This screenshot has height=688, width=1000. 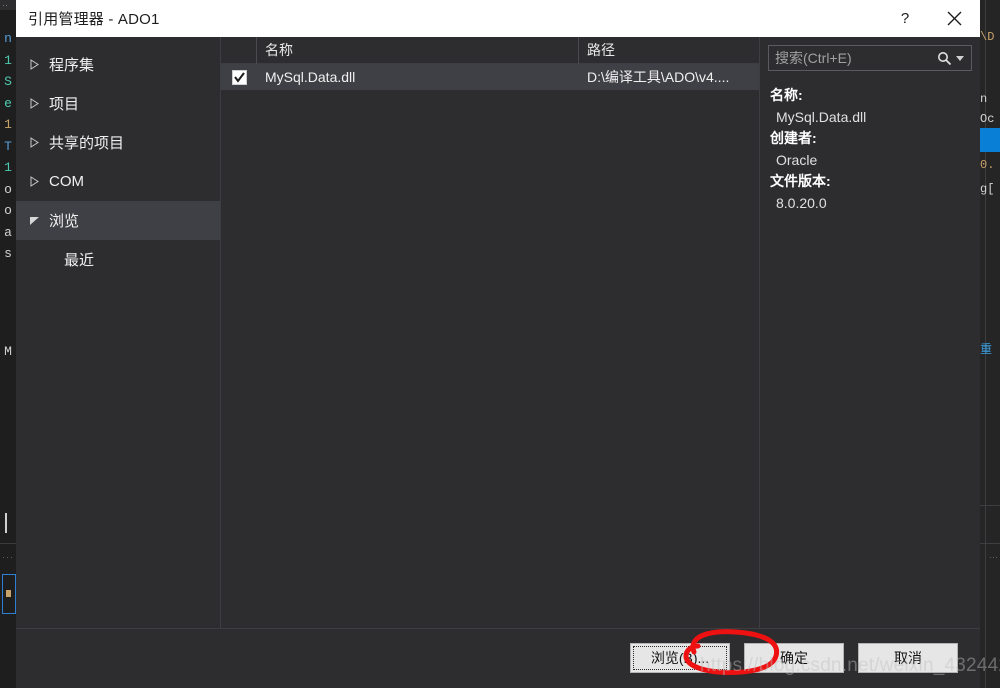 I want to click on help-button: ?, so click(x=905, y=18).